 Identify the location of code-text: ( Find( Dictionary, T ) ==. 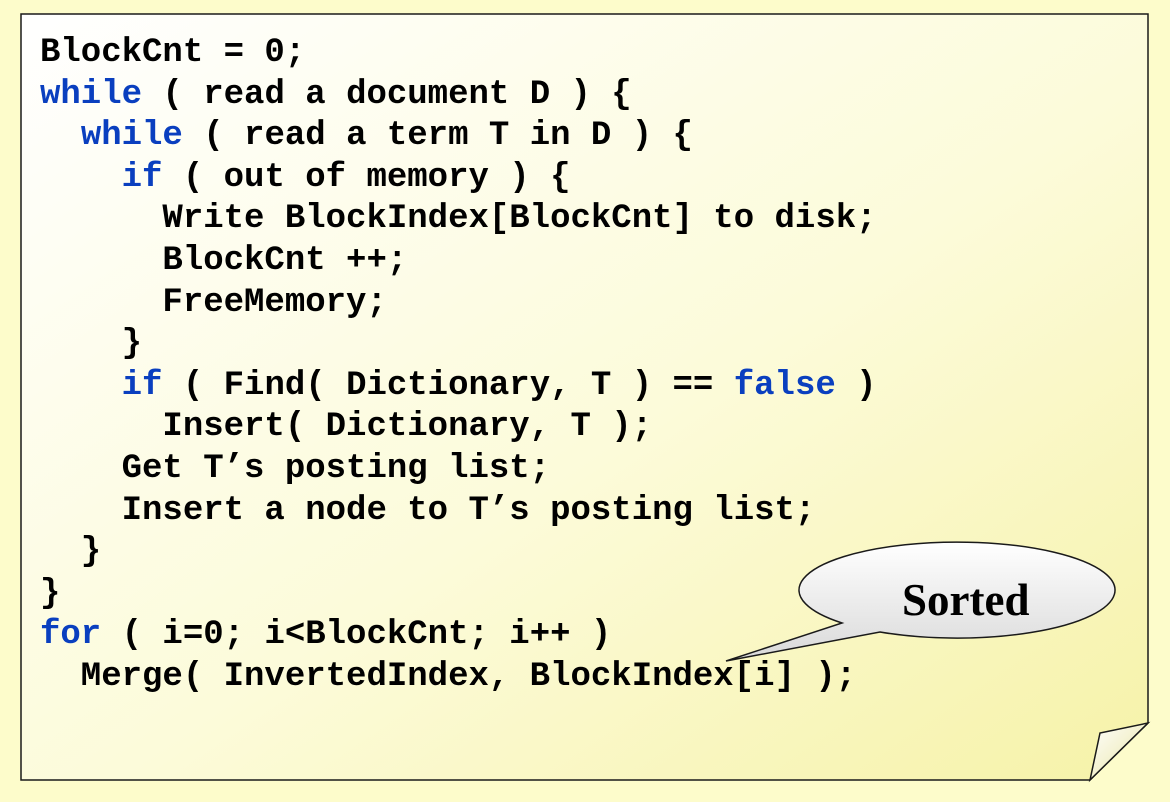
(448, 385).